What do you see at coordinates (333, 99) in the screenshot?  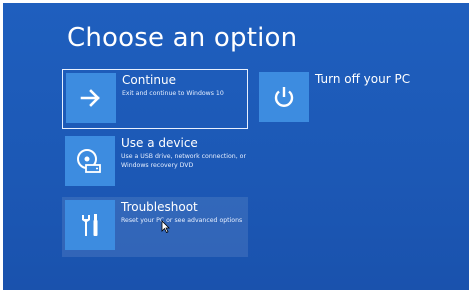 I see `turn-off-option: Turn off your PC` at bounding box center [333, 99].